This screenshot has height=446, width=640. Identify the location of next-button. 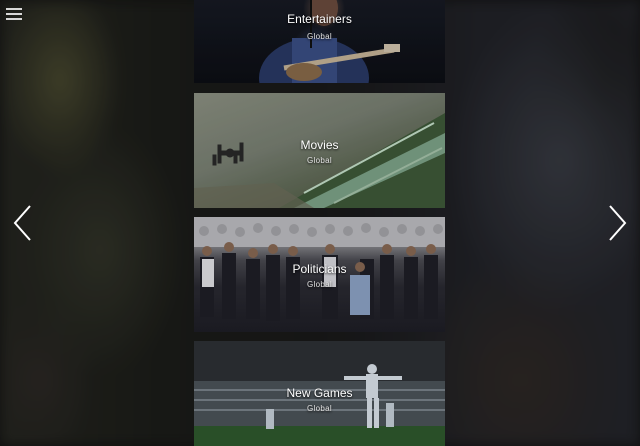
(617, 223).